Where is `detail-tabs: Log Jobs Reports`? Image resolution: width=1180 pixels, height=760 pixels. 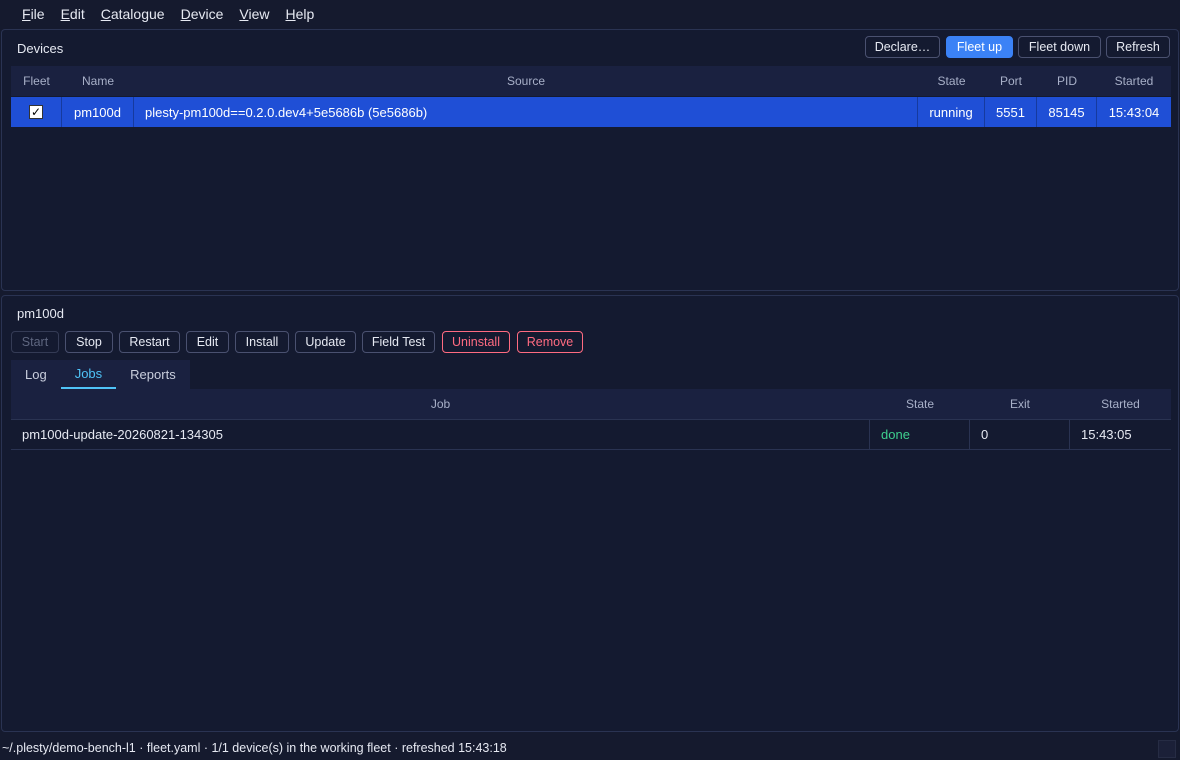
detail-tabs: Log Jobs Reports is located at coordinates (100, 374).